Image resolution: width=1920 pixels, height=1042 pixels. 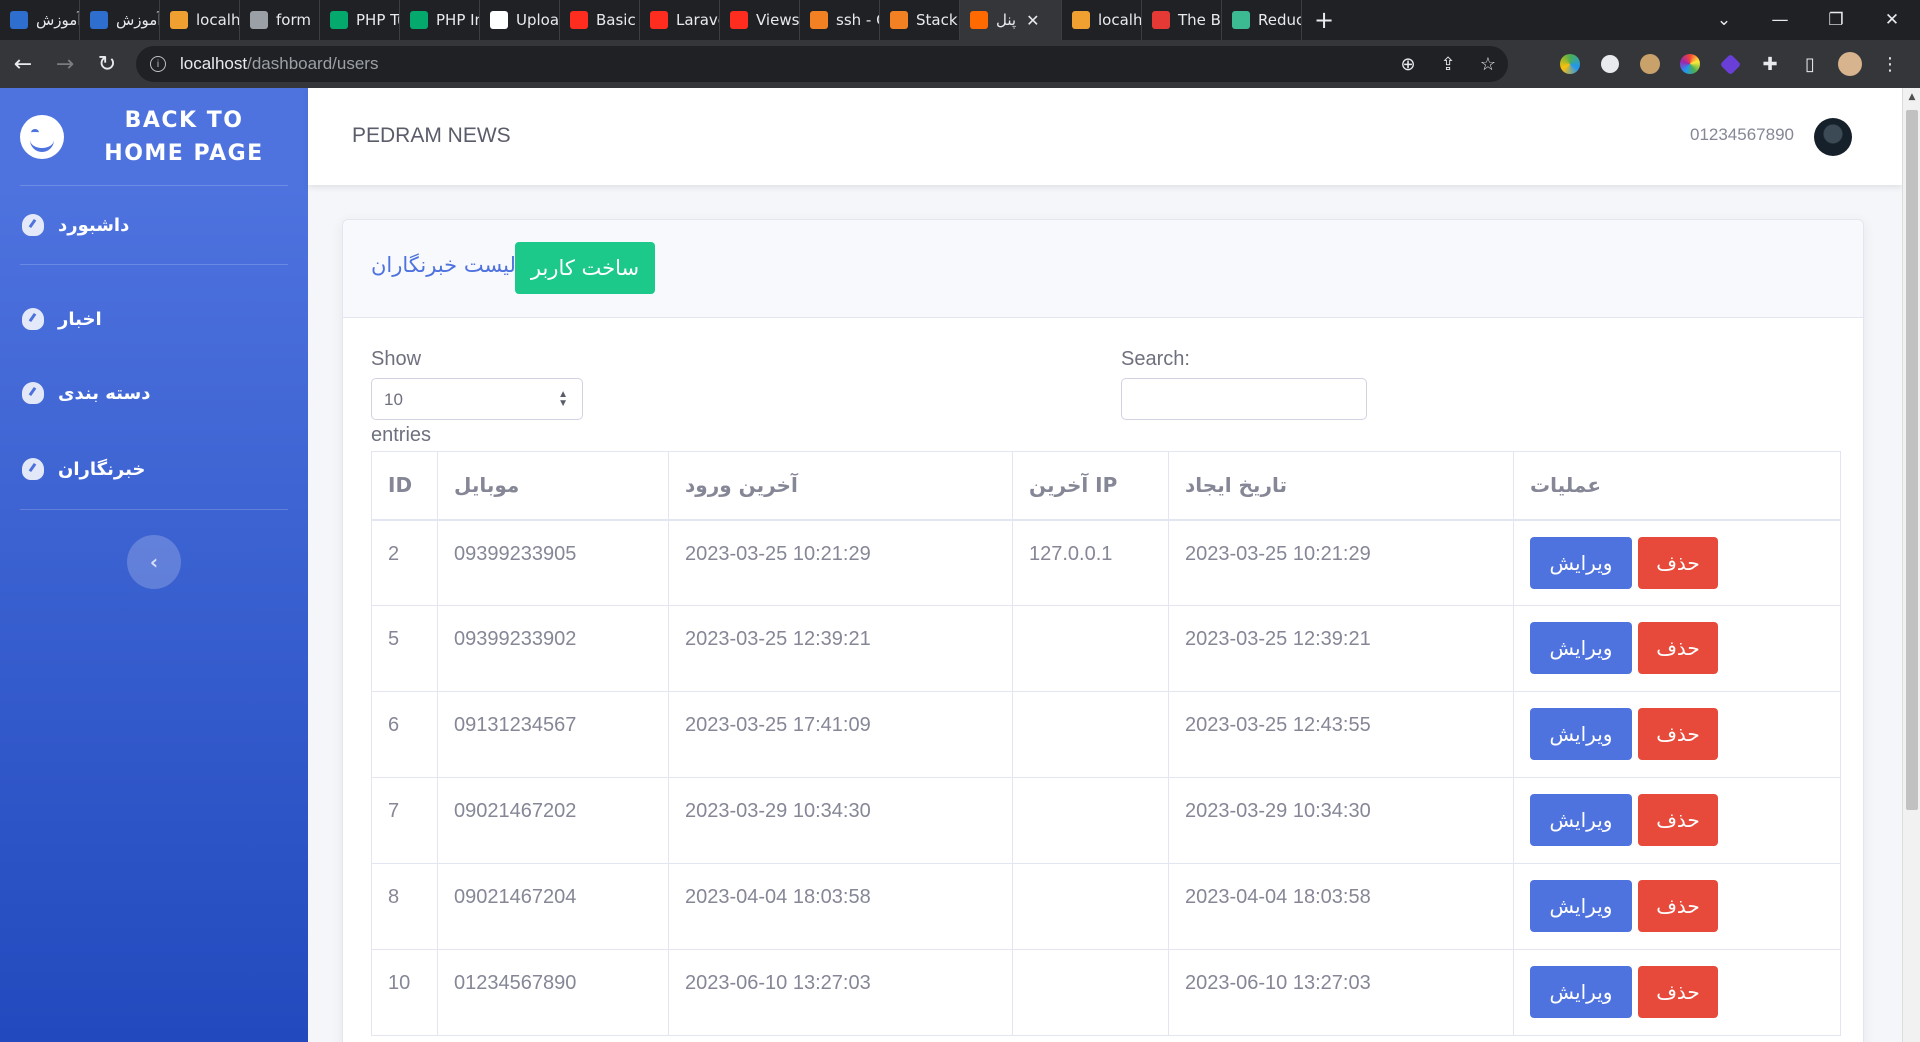 I want to click on bookmark-star-icon: ☆, so click(x=1488, y=64).